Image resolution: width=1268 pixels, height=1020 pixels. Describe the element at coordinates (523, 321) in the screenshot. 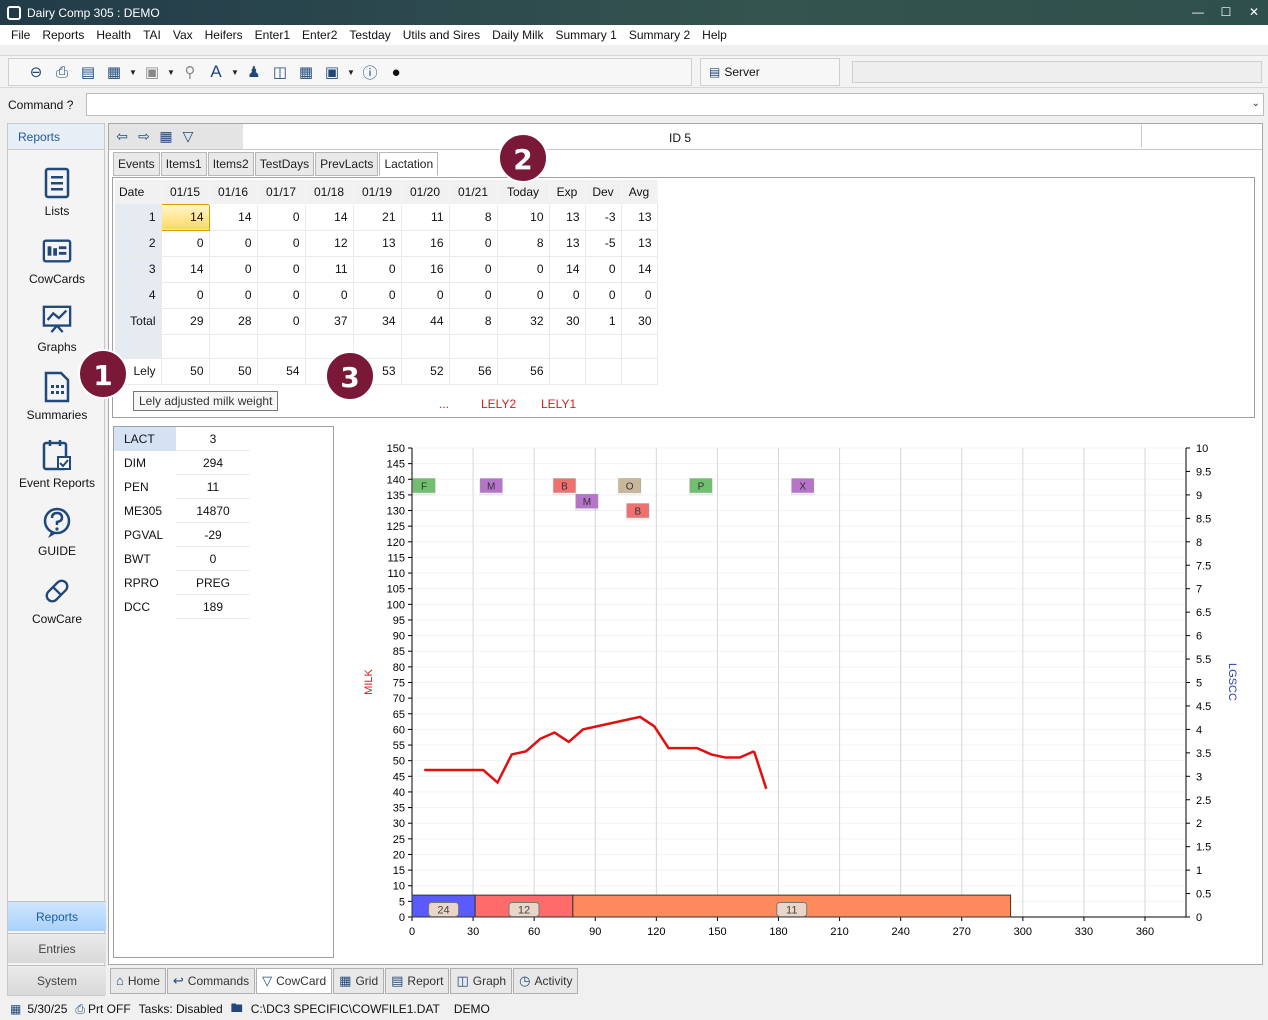

I see `grid-cell: 32` at that location.